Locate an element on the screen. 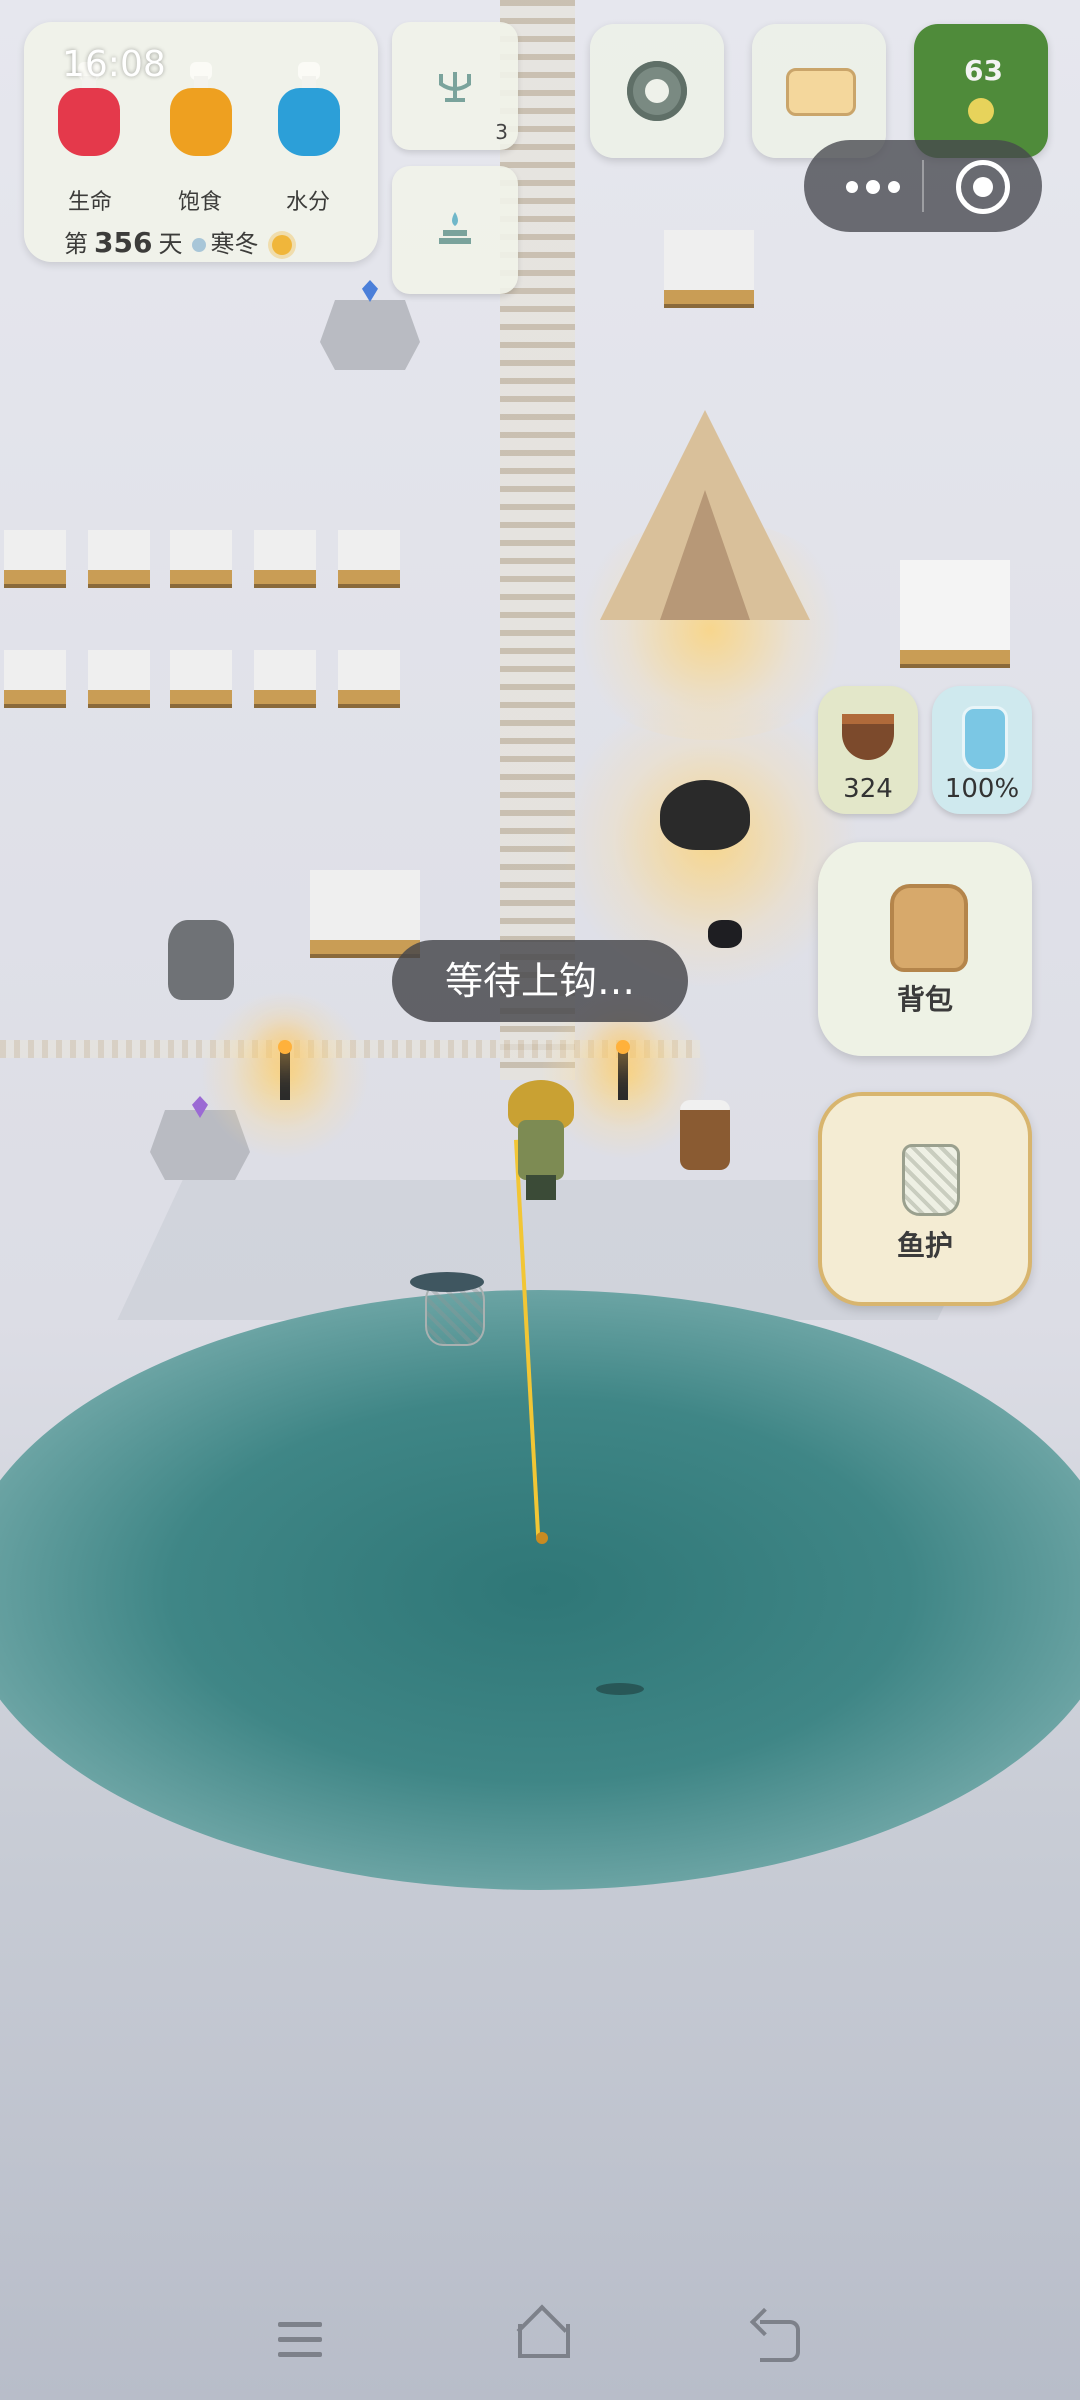 The image size is (1080, 2400). blue-gem is located at coordinates (370, 291).